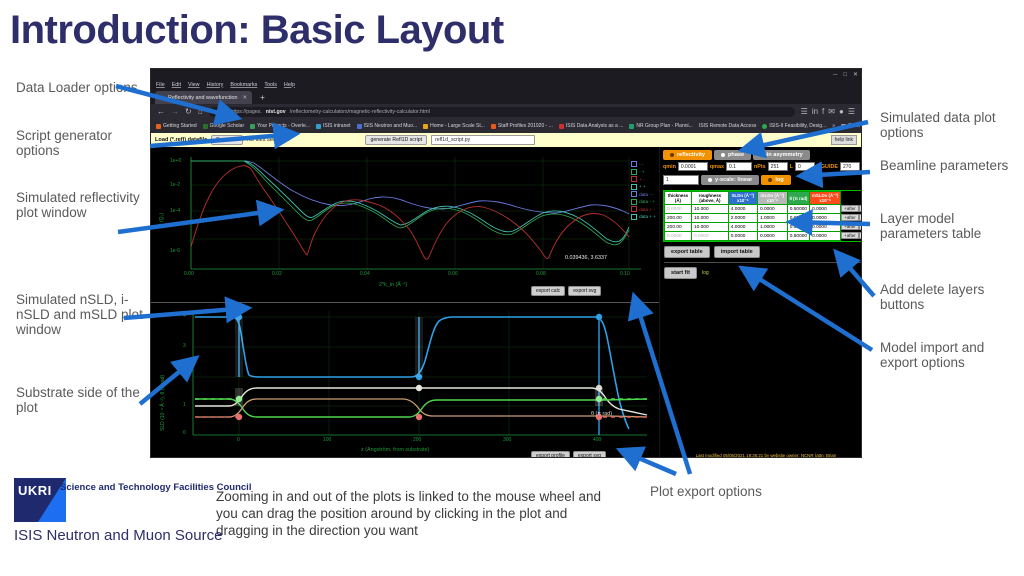 Image resolution: width=1024 pixels, height=576 pixels. I want to click on facebook-icon: f, so click(823, 111).